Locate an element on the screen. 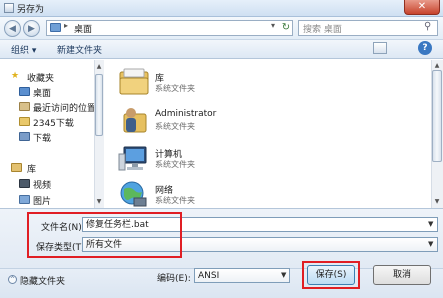 This screenshot has height=298, width=443. item-network-type: 系统文件夹 is located at coordinates (175, 200).